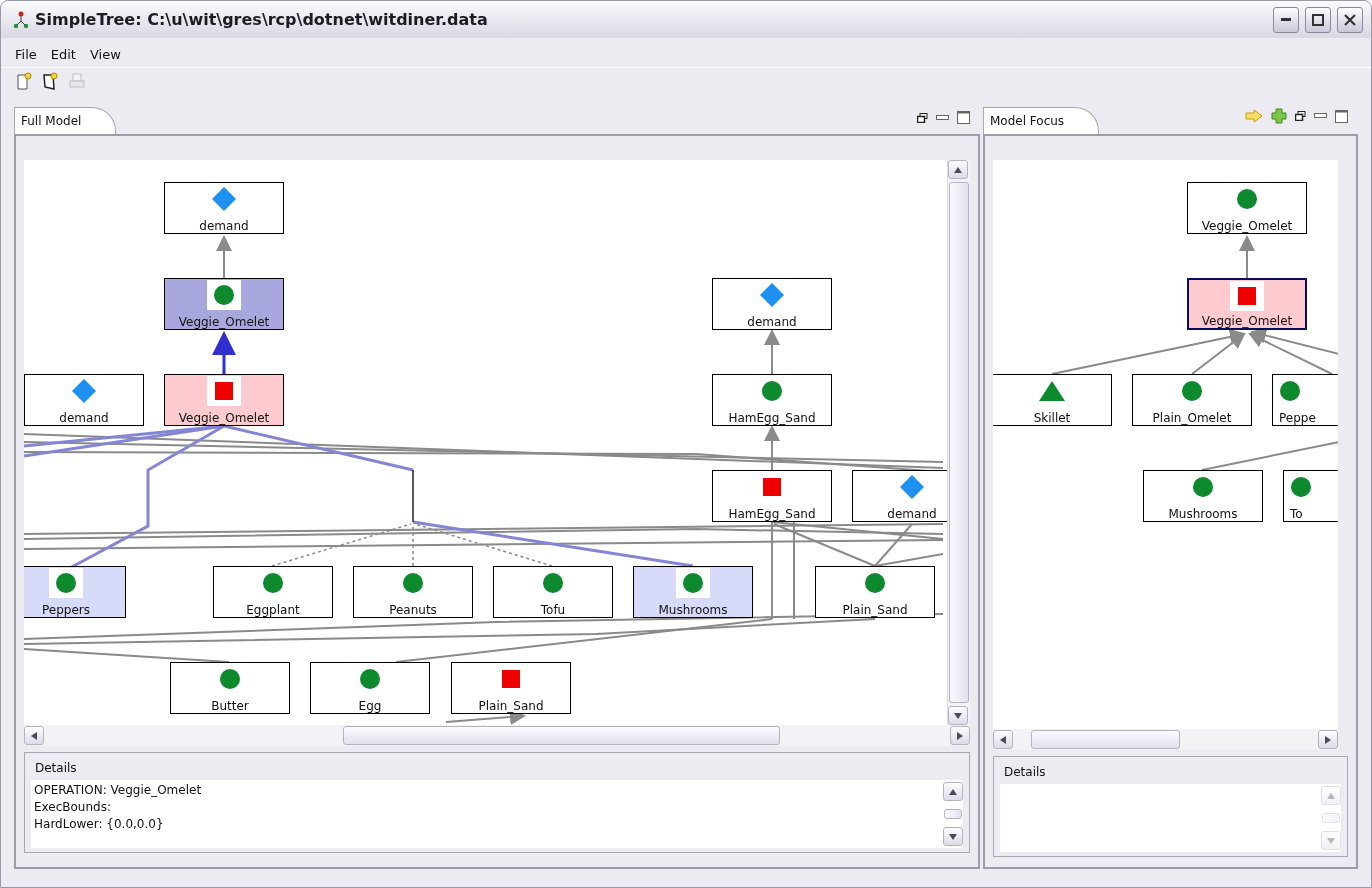 Image resolution: width=1372 pixels, height=888 pixels. Describe the element at coordinates (553, 610) in the screenshot. I see `node-label: Tofu` at that location.